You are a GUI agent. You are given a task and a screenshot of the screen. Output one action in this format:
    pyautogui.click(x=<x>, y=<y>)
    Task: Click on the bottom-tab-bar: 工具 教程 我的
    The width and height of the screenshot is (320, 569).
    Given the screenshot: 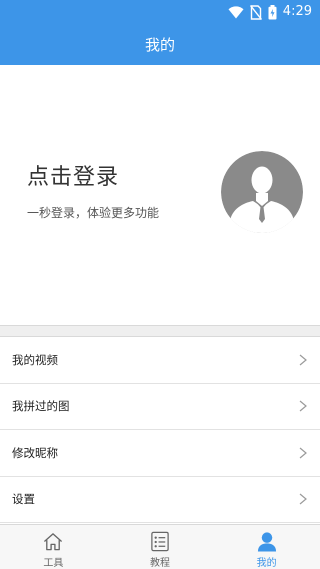 What is the action you would take?
    pyautogui.click(x=160, y=546)
    